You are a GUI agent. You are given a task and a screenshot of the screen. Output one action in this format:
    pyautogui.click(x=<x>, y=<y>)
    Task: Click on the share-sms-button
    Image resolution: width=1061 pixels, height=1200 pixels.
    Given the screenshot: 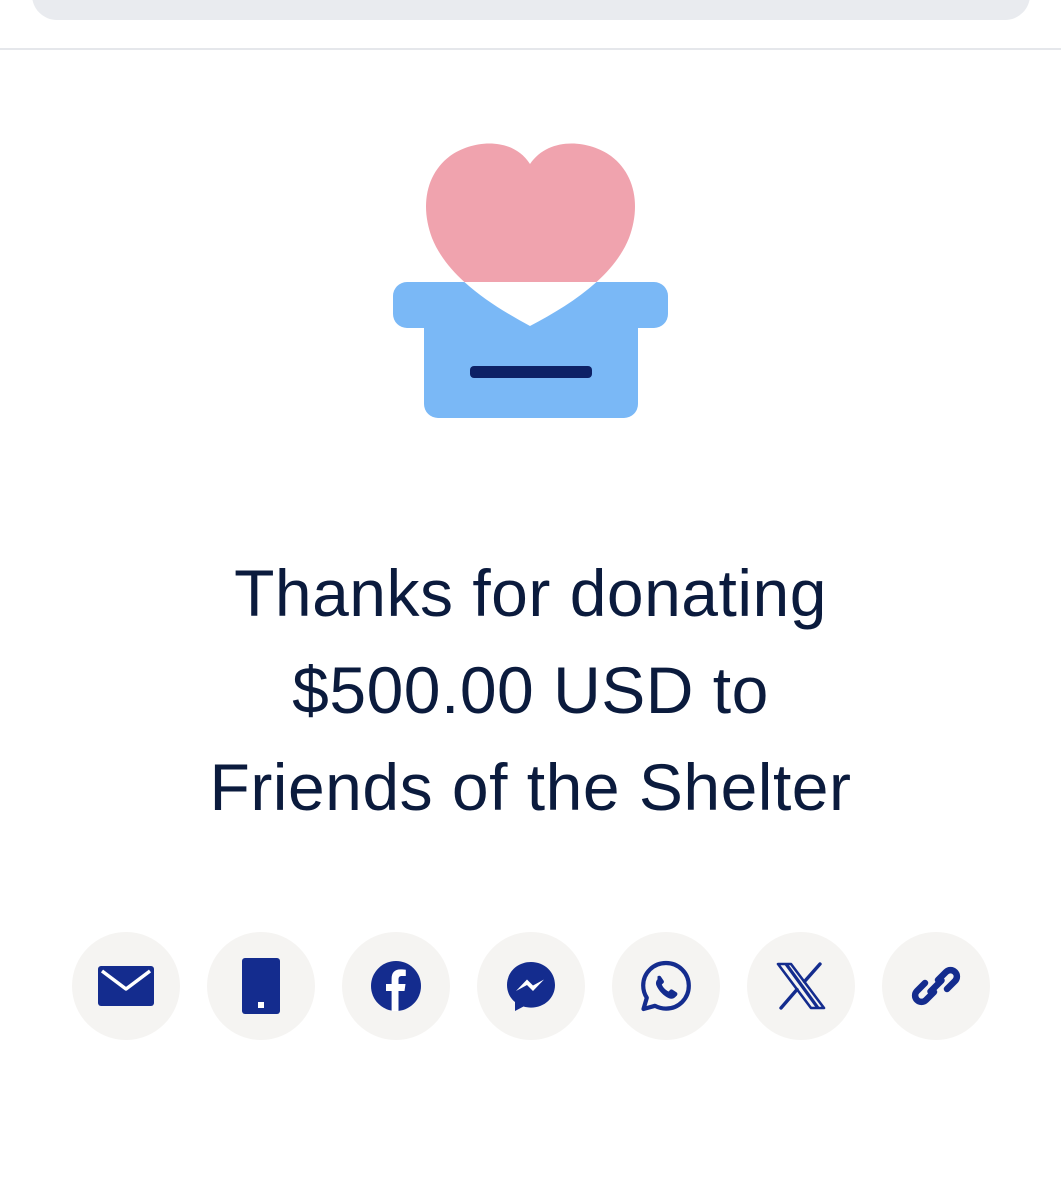 What is the action you would take?
    pyautogui.click(x=261, y=986)
    